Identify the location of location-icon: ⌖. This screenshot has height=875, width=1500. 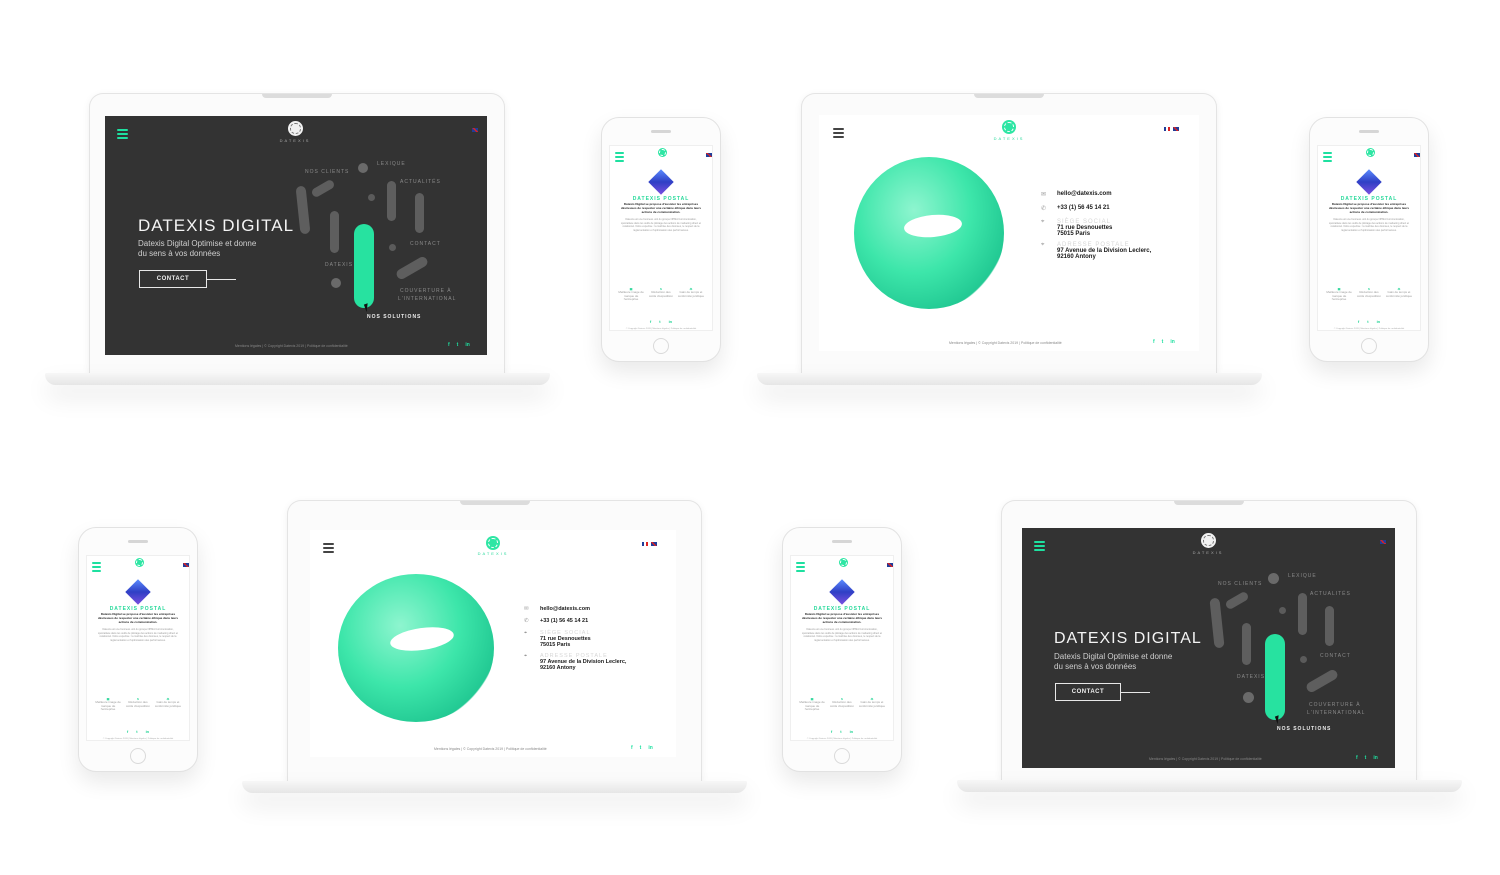
(526, 656).